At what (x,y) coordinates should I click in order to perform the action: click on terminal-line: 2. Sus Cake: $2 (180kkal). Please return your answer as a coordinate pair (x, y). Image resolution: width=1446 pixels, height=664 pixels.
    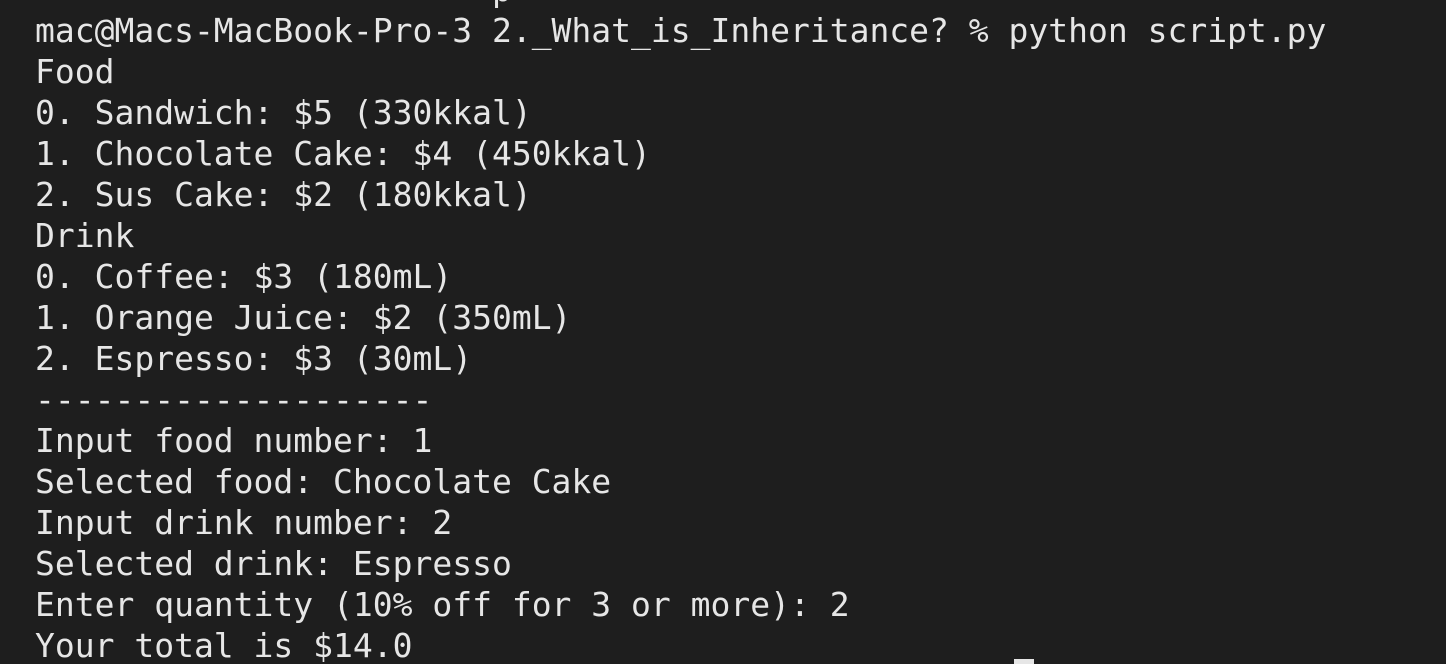
    Looking at the image, I should click on (283, 194).